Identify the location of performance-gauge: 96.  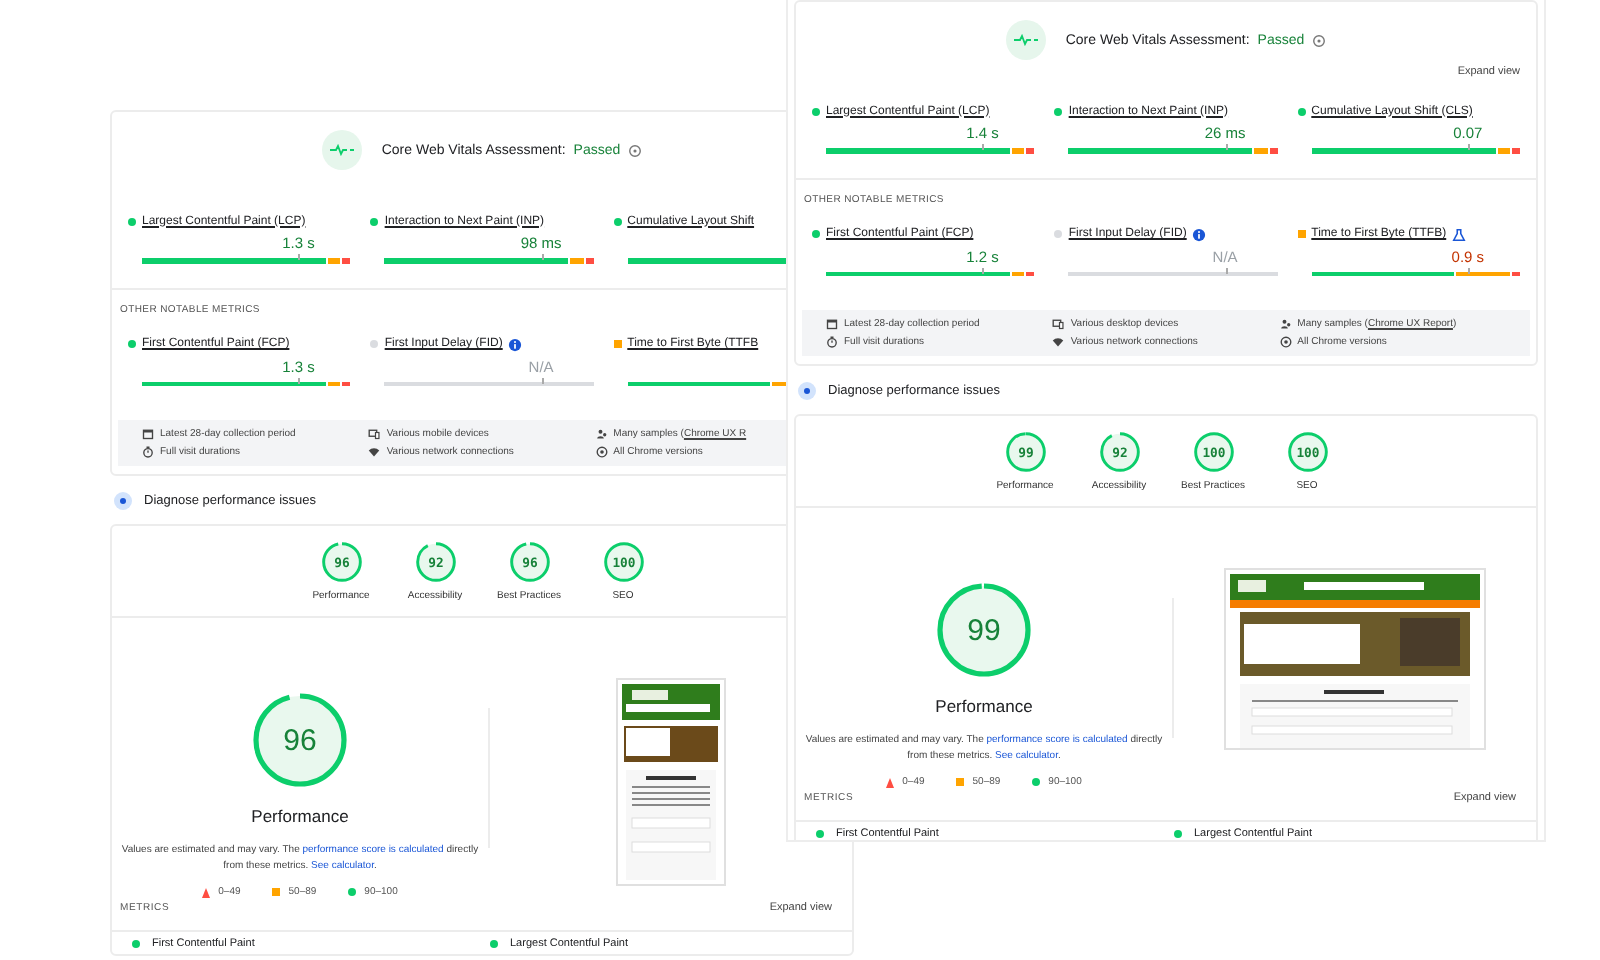
(300, 740).